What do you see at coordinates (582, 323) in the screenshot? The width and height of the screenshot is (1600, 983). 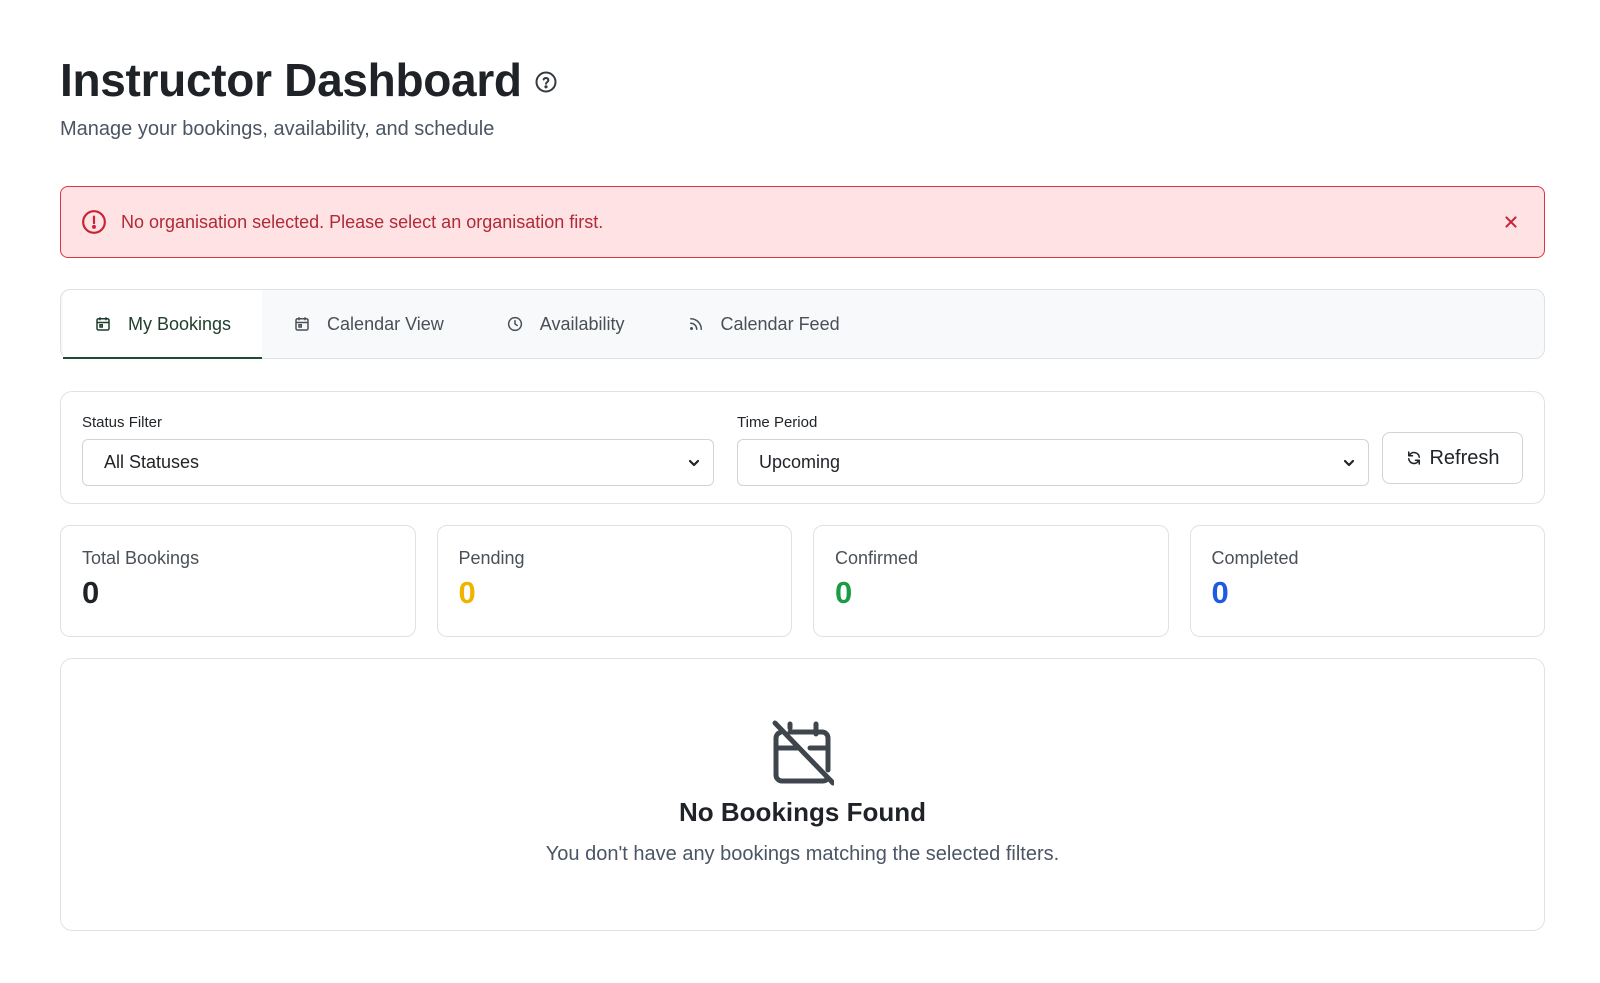 I see `tab-label: Availability` at bounding box center [582, 323].